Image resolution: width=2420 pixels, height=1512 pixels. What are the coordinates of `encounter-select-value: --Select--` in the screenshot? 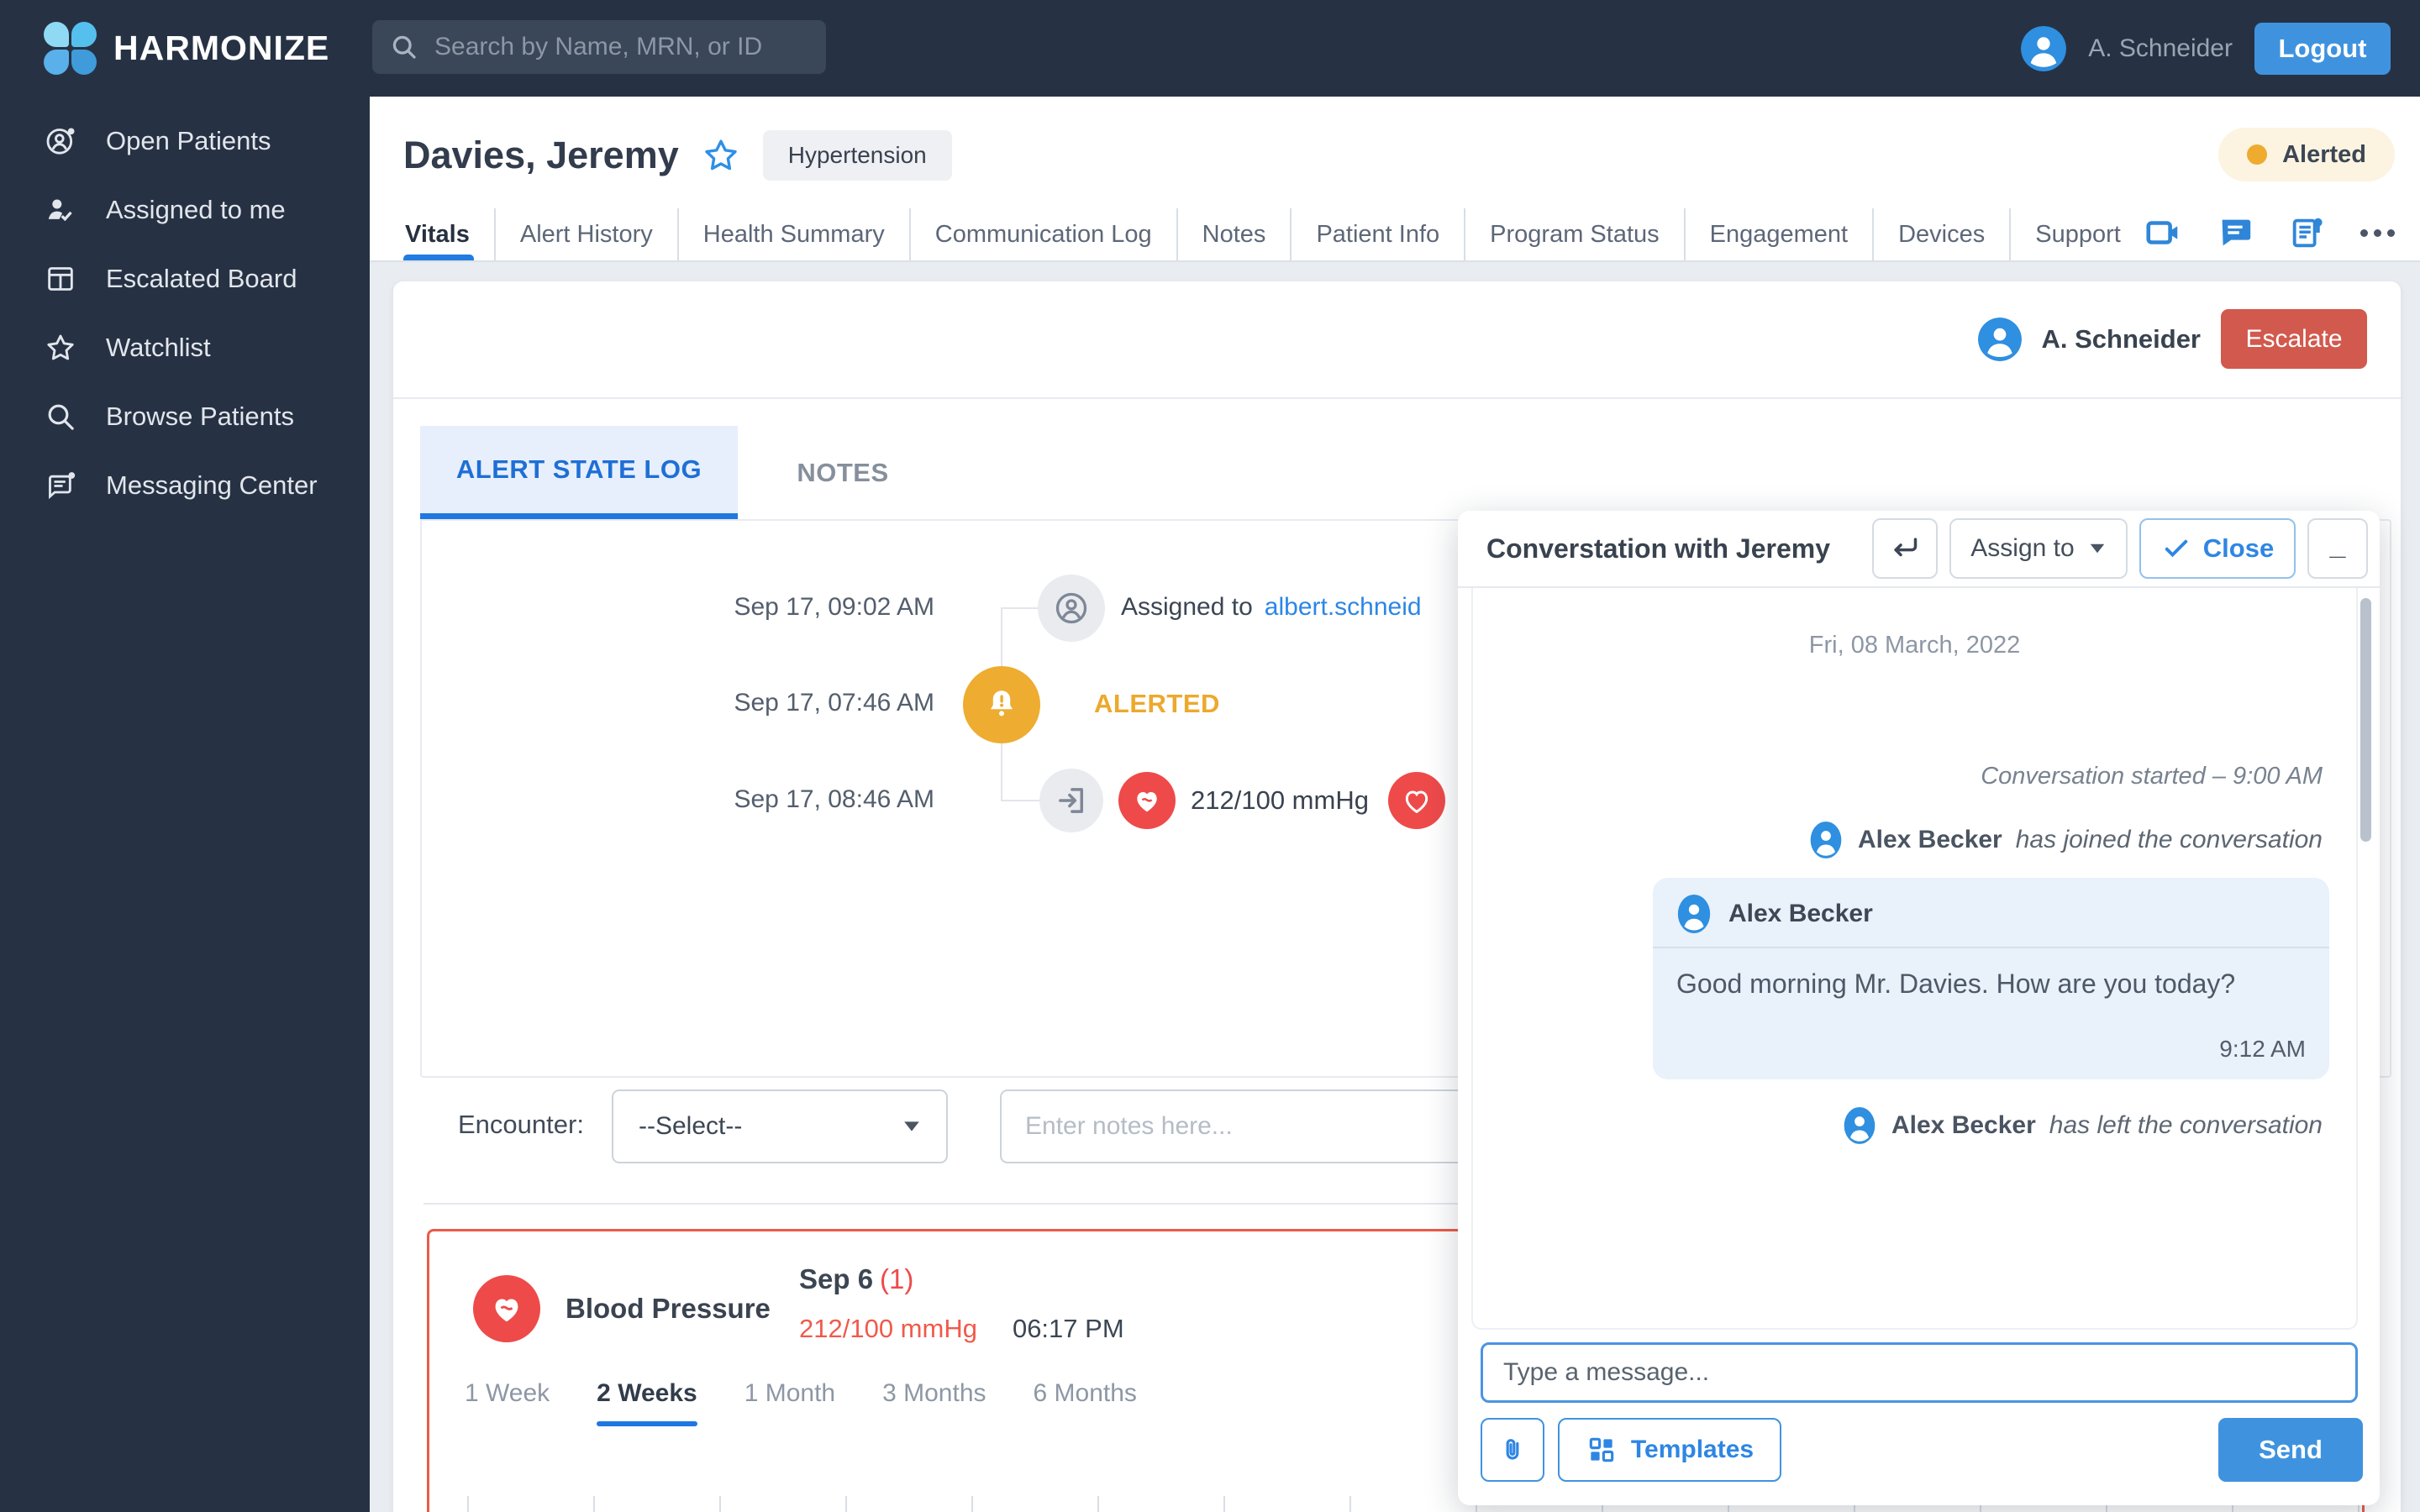 It's located at (691, 1126).